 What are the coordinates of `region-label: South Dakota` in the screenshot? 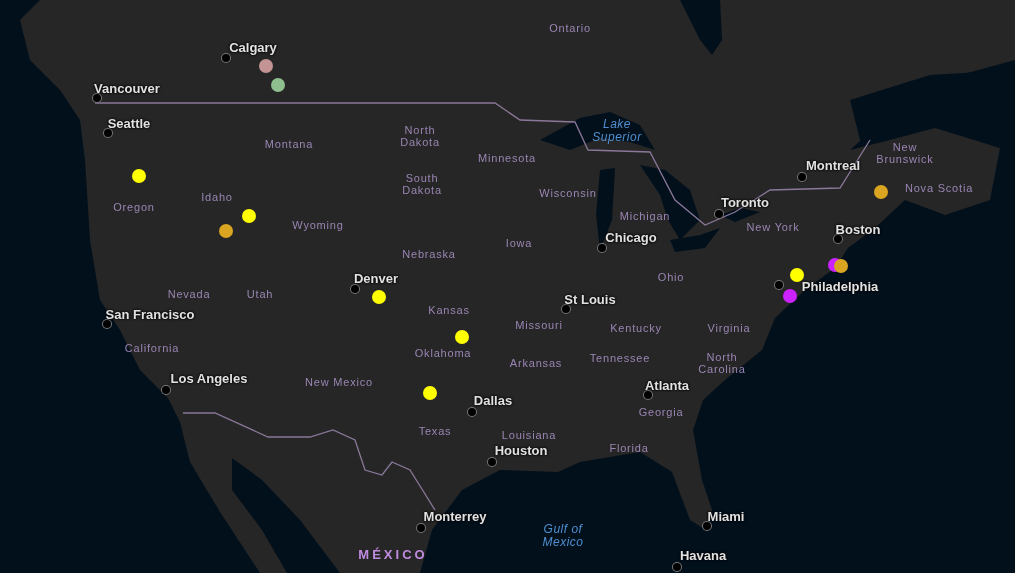 It's located at (422, 184).